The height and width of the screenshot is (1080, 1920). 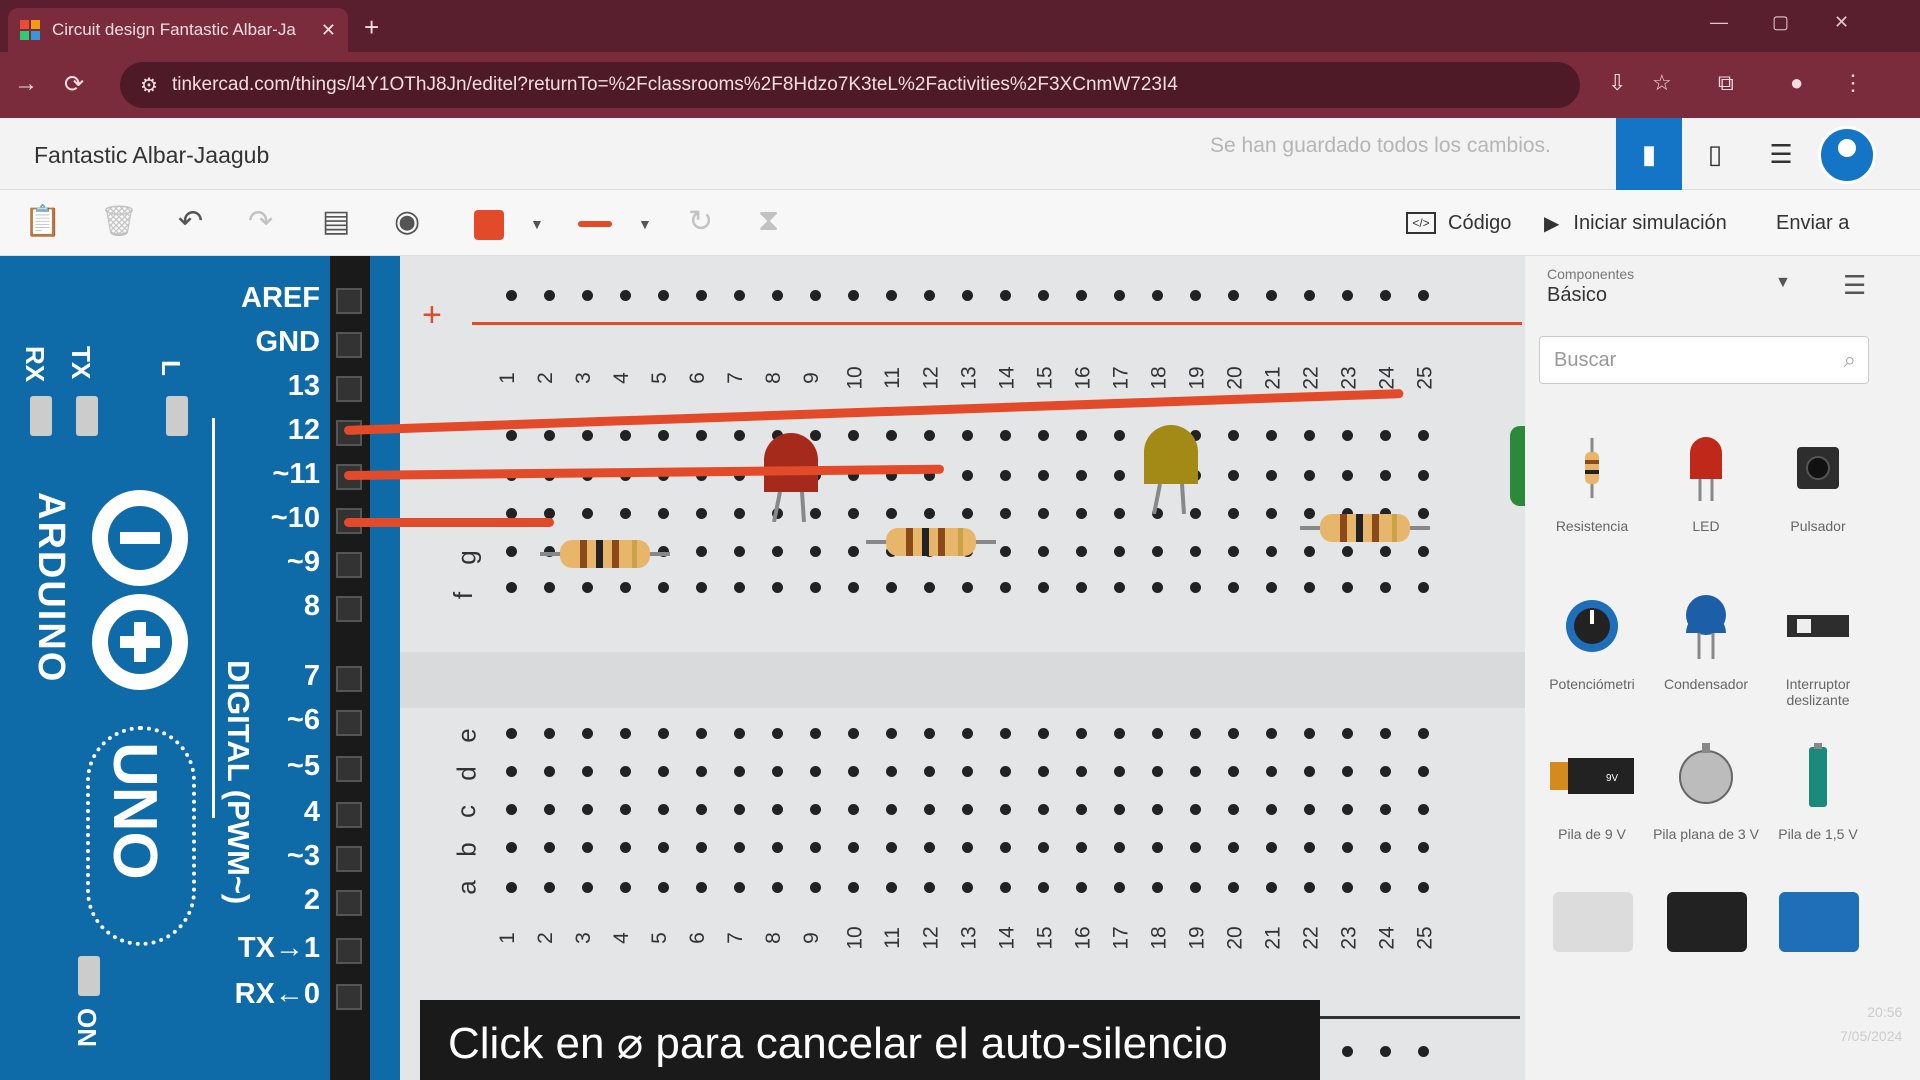 I want to click on tab-close-icon: ✕, so click(x=328, y=30).